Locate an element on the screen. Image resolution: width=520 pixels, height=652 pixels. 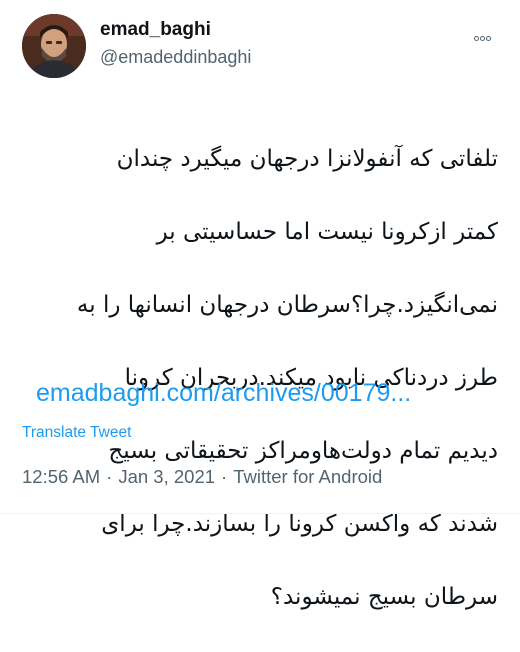
more-options-icon is located at coordinates (486, 33).